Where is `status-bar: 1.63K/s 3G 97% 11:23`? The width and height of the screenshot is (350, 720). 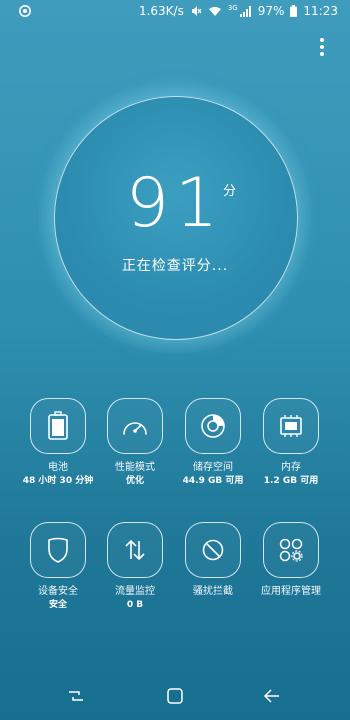
status-bar: 1.63K/s 3G 97% 11:23 is located at coordinates (175, 12).